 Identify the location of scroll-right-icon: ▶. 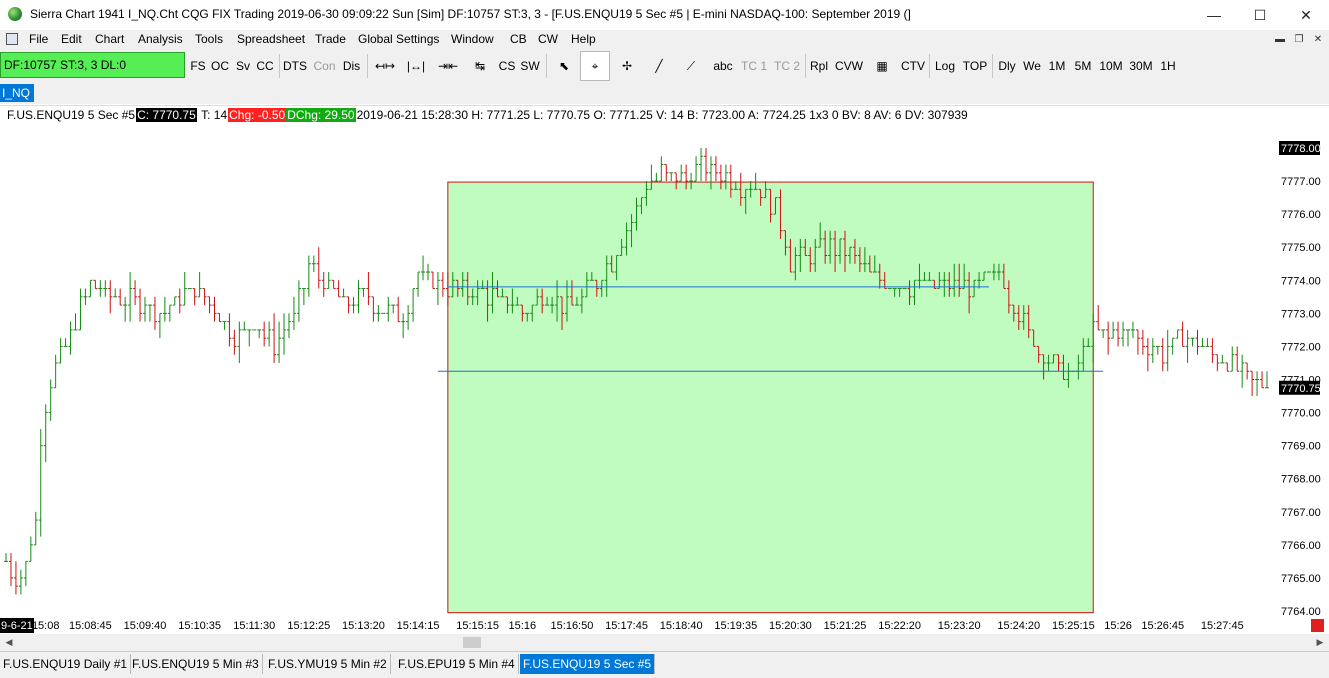
(1320, 642).